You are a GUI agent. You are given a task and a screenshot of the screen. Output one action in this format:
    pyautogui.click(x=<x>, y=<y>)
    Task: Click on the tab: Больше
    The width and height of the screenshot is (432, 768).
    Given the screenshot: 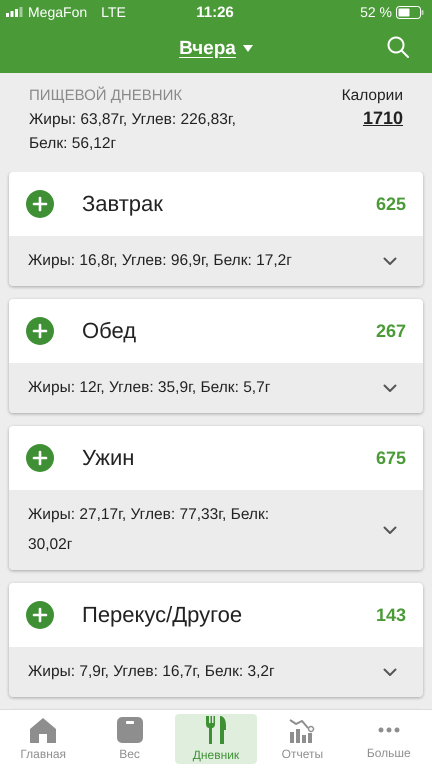 What is the action you would take?
    pyautogui.click(x=389, y=739)
    